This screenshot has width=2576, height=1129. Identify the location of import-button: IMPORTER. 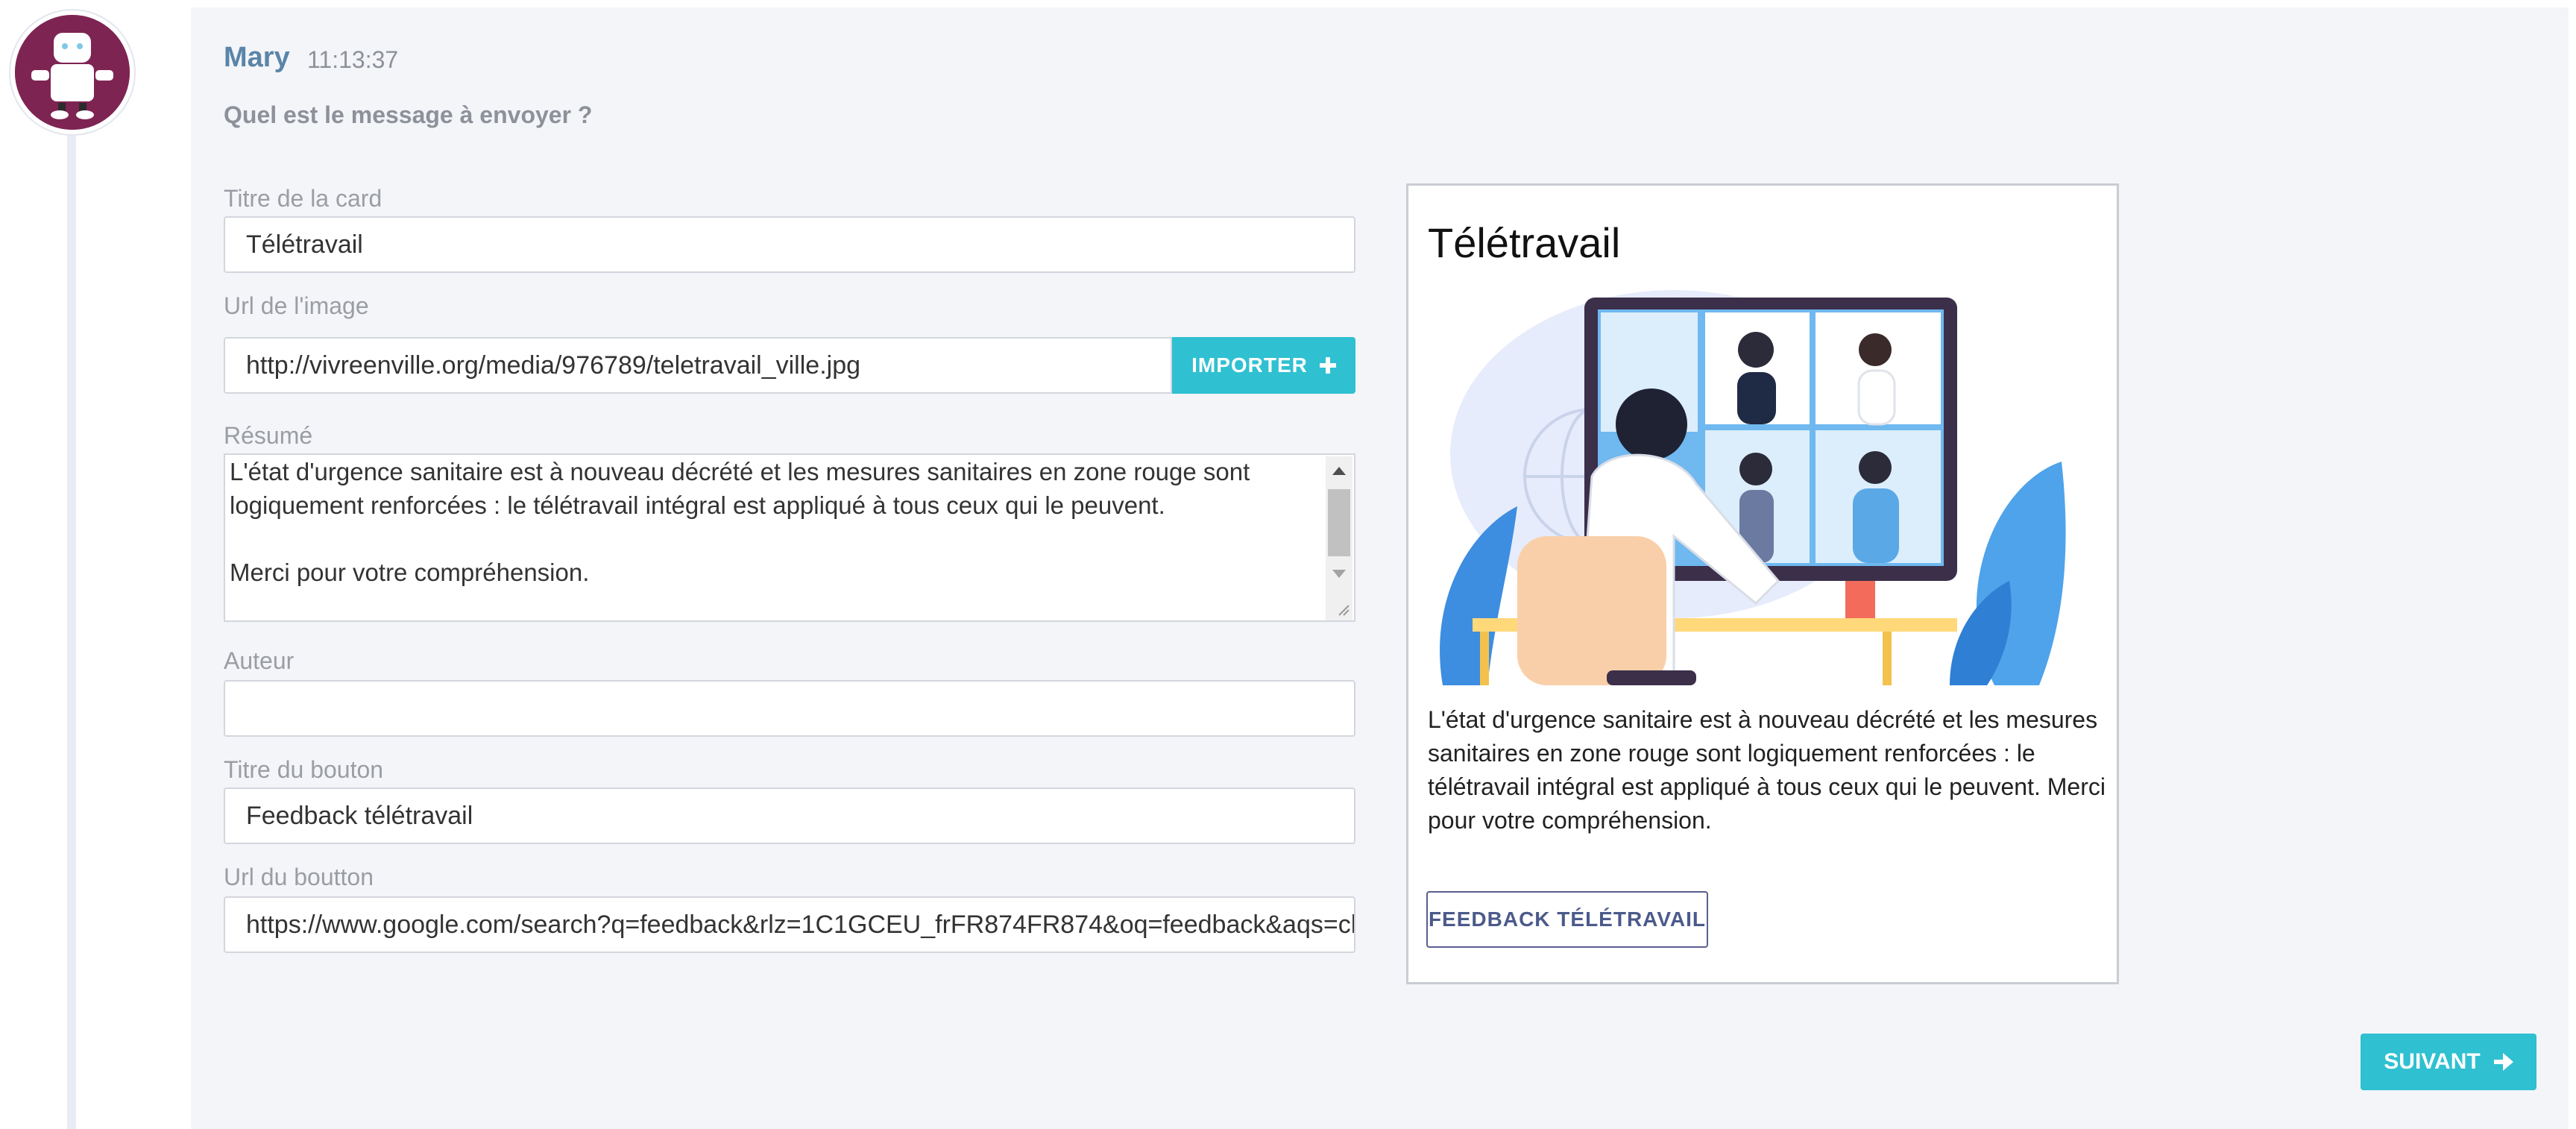
(1263, 365).